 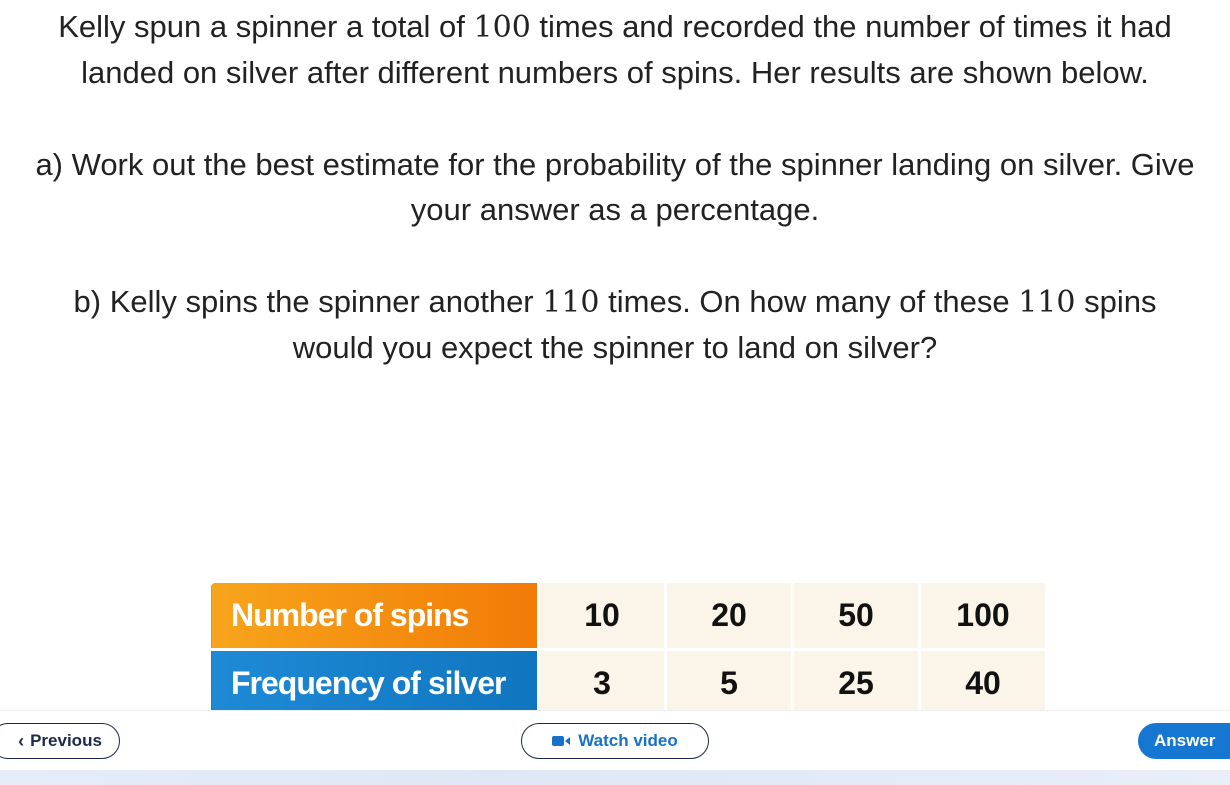 I want to click on video-camera-icon, so click(x=561, y=741).